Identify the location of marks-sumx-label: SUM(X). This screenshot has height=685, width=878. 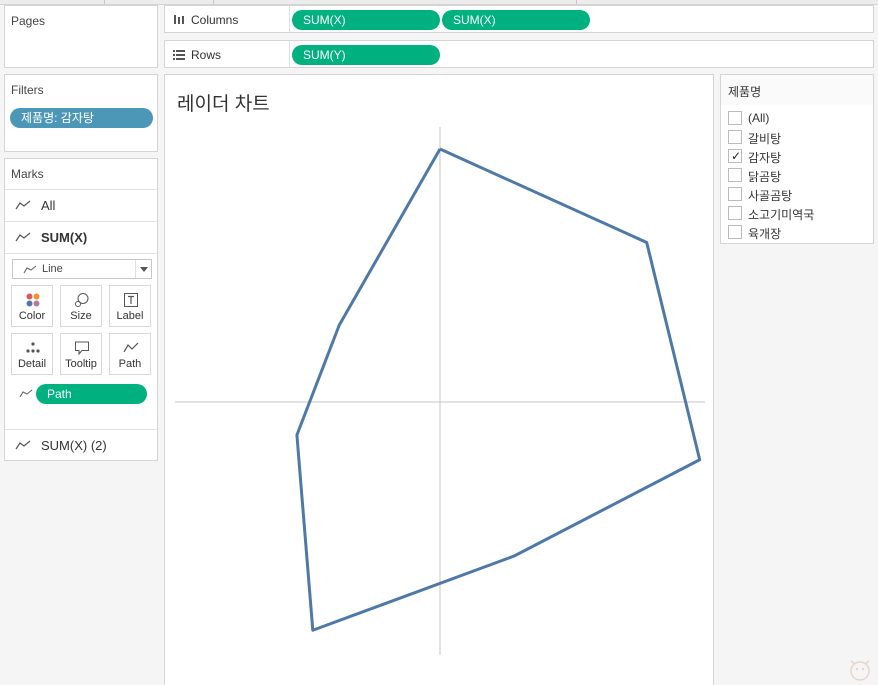
(64, 237).